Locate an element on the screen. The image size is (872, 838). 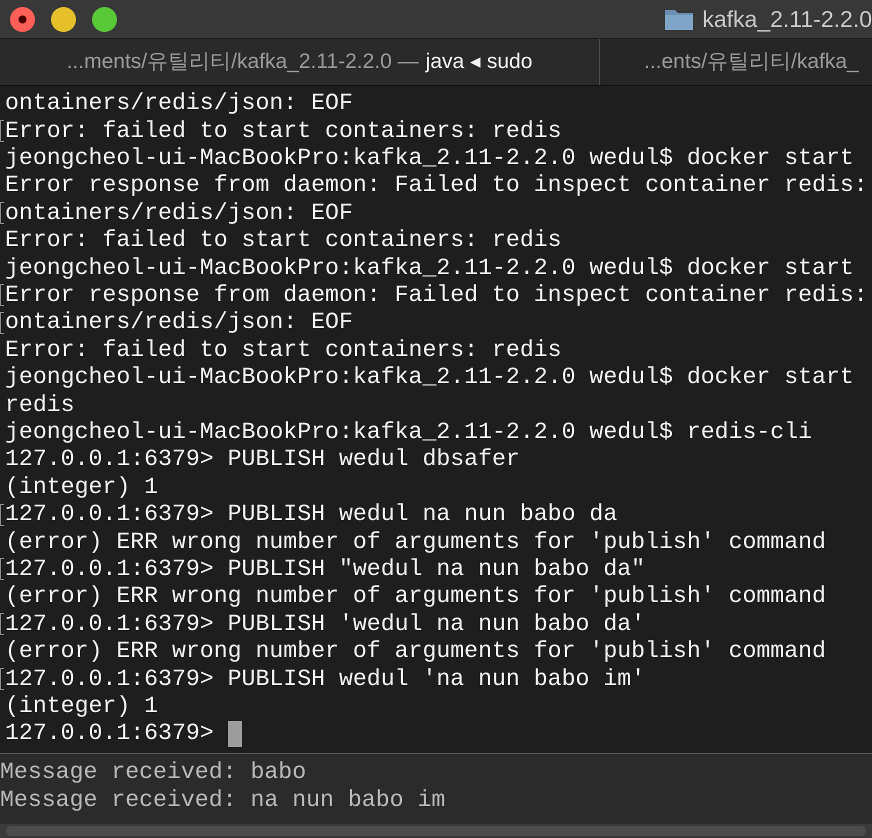
minimize-button is located at coordinates (63, 19).